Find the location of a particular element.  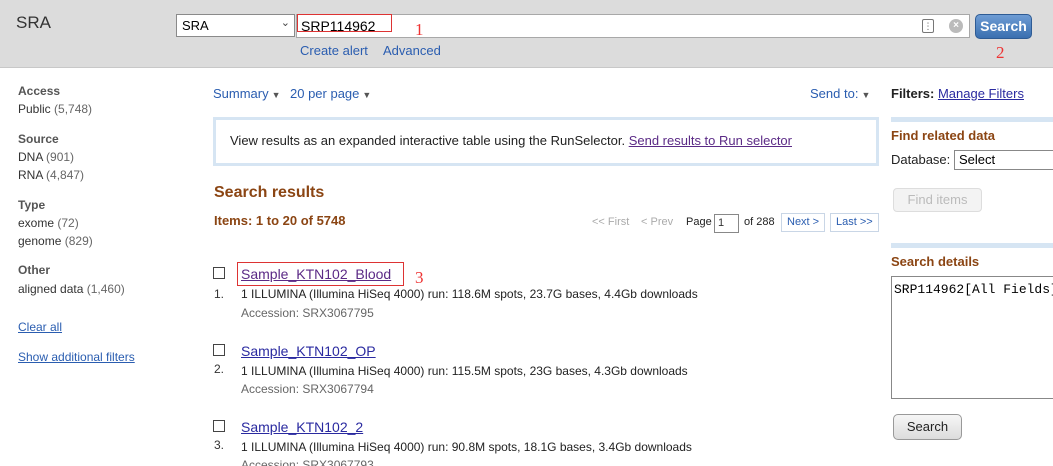

facet-item-genome: genome (829) is located at coordinates (55, 241).